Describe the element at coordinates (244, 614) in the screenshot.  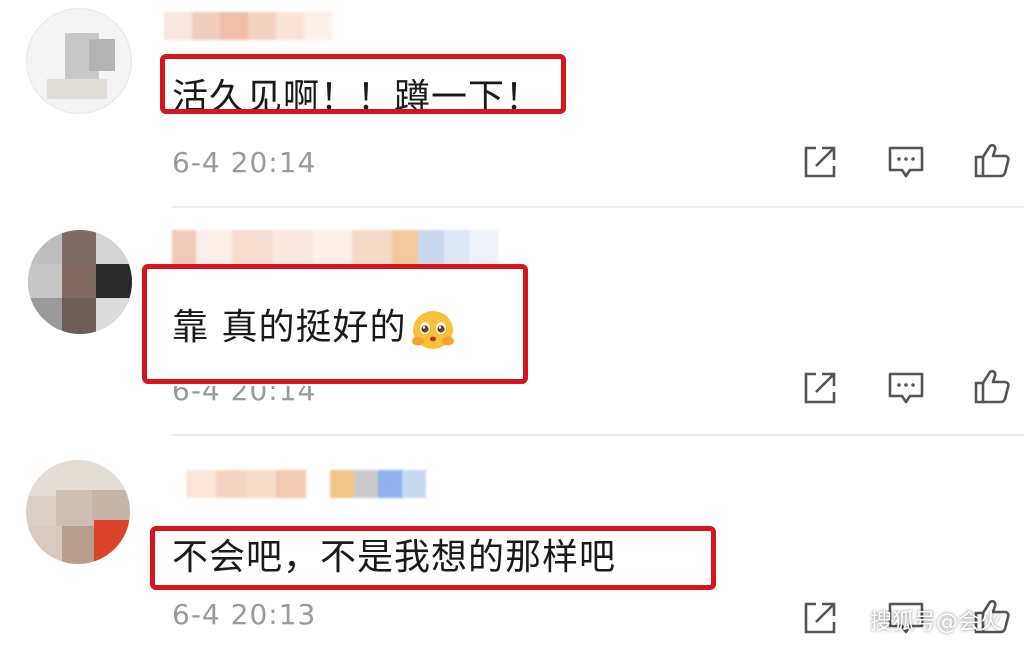
I see `timestamp: 6-4 20:13` at that location.